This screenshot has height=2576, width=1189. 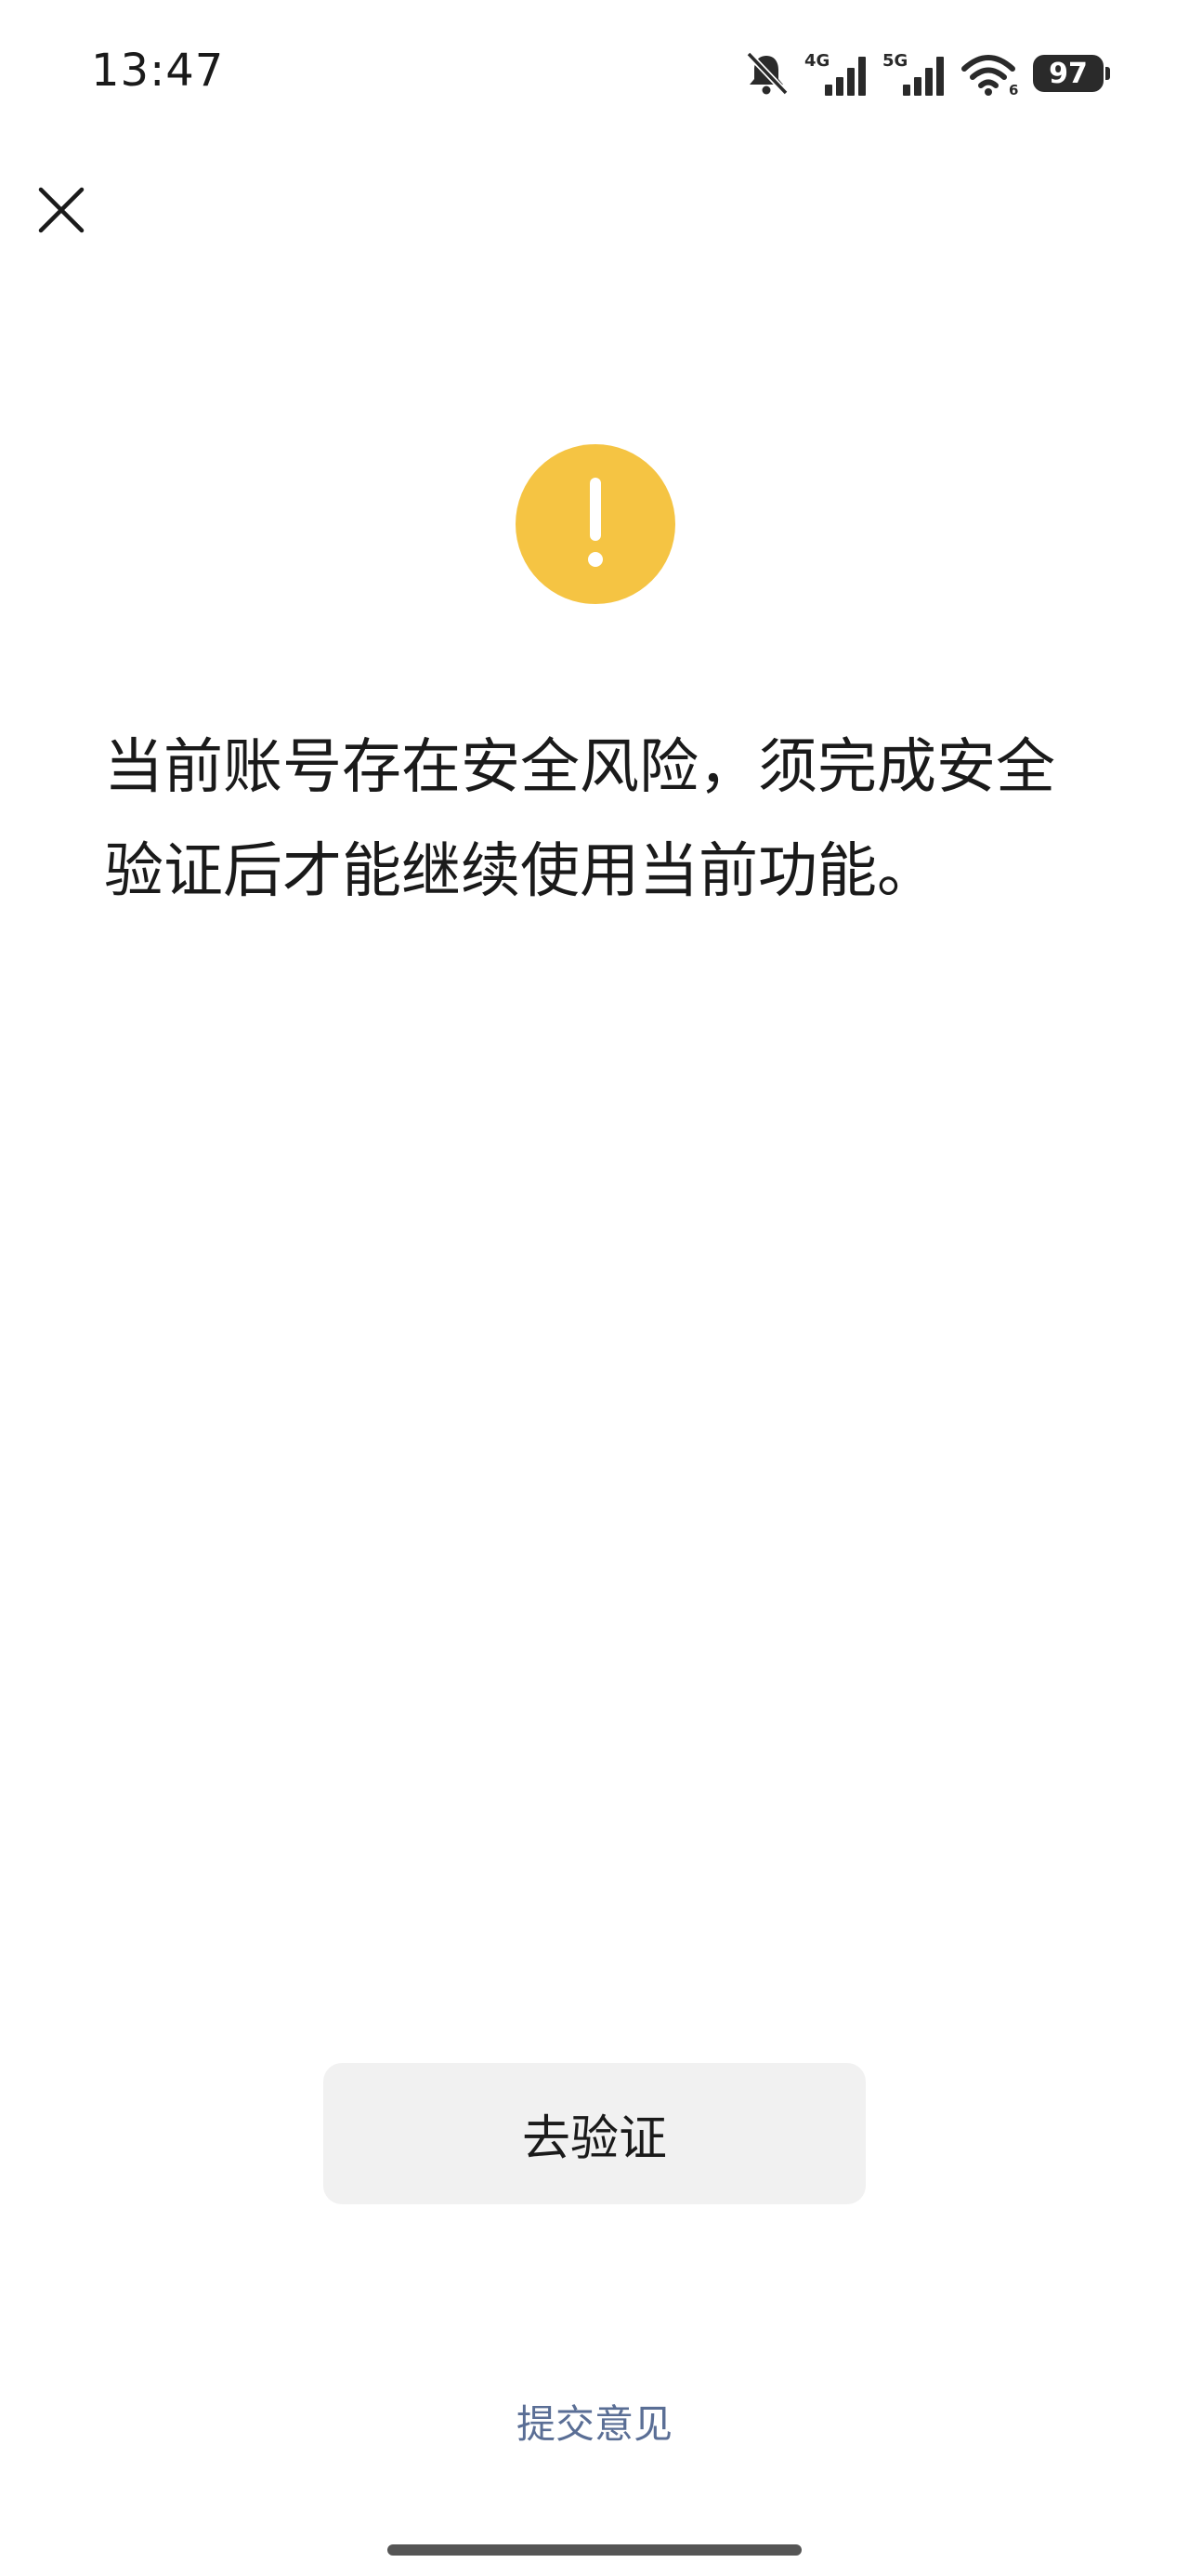 I want to click on close-button, so click(x=61, y=210).